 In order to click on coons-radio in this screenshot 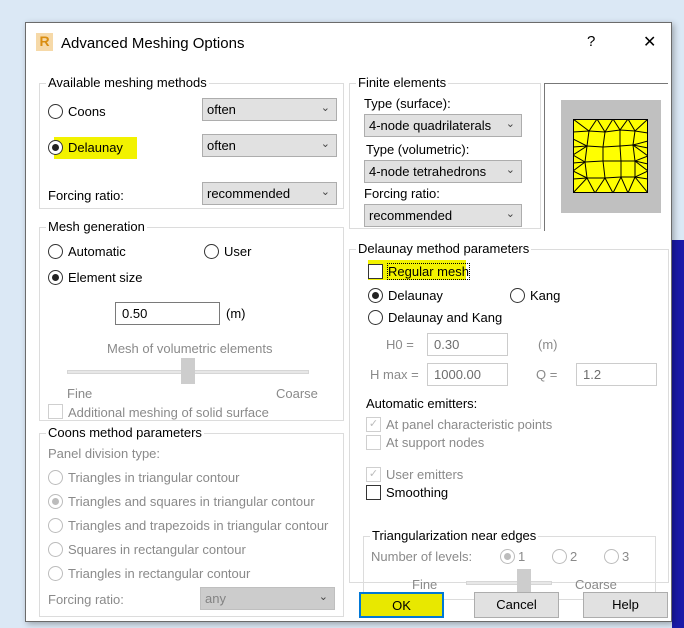, I will do `click(55, 111)`.